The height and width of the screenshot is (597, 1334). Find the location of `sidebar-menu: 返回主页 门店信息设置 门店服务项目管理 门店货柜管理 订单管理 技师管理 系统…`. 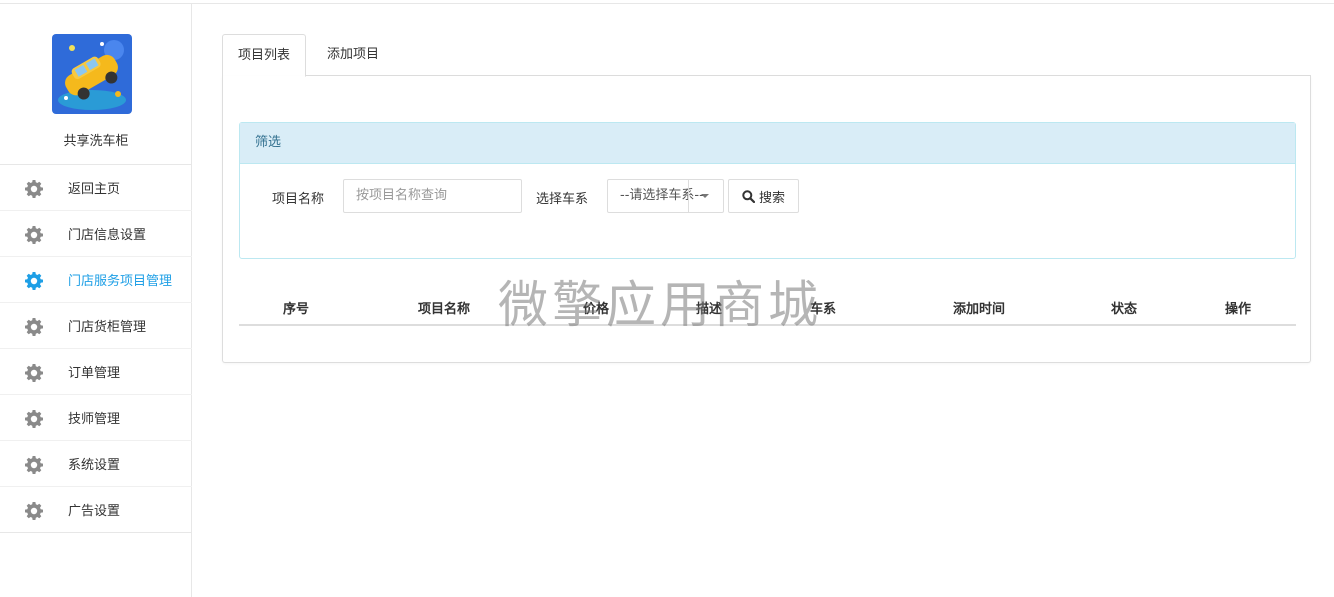

sidebar-menu: 返回主页 门店信息设置 门店服务项目管理 门店货柜管理 订单管理 技师管理 系统… is located at coordinates (96, 348).